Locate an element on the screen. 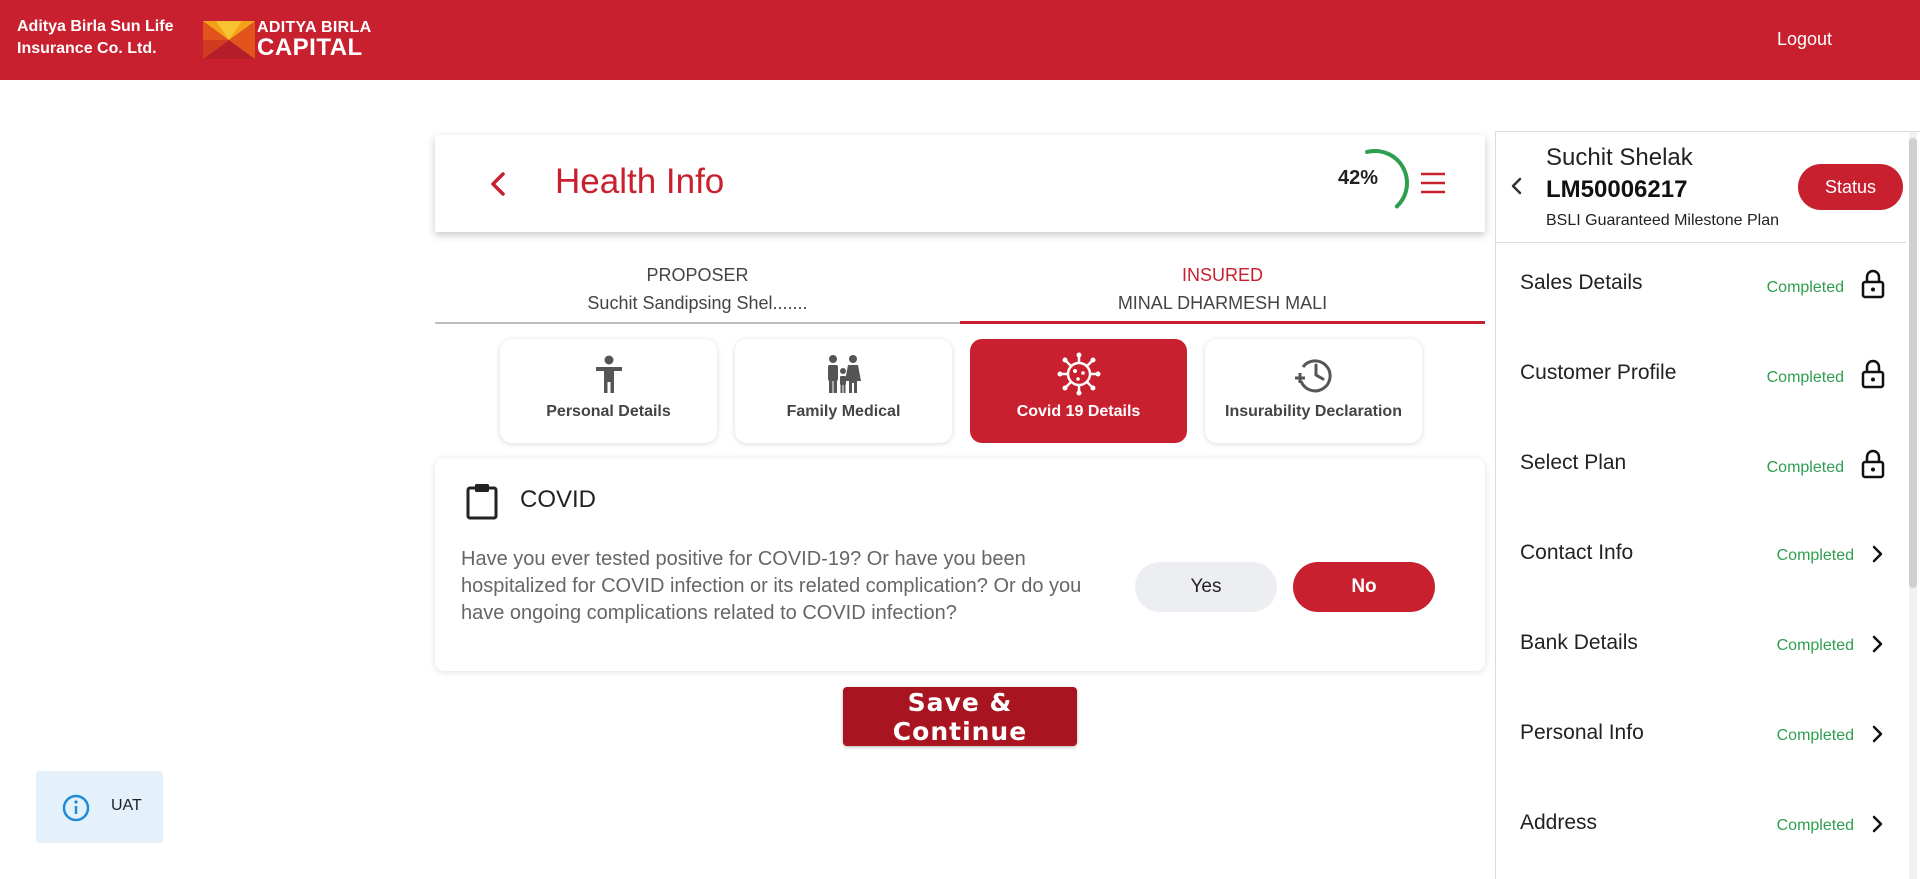 Image resolution: width=1920 pixels, height=879 pixels. logo-text: ADITYA BIRLA CAPITAL is located at coordinates (314, 40).